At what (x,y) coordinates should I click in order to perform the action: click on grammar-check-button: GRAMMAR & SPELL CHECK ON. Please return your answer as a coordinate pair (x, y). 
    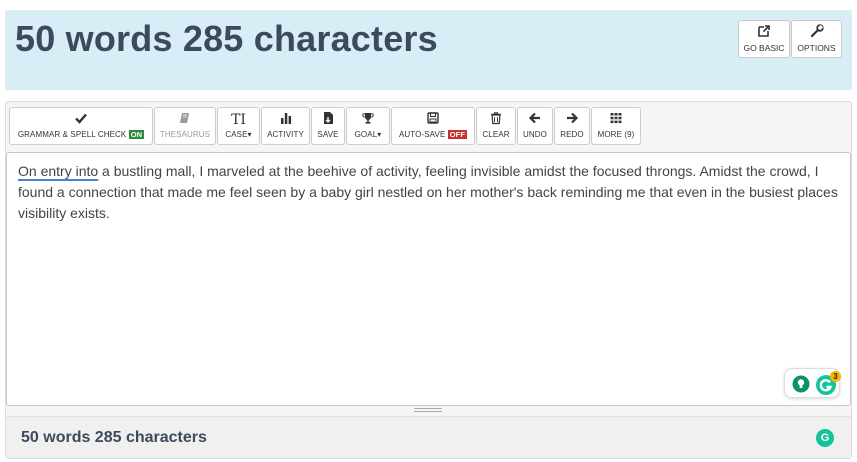
    Looking at the image, I should click on (81, 126).